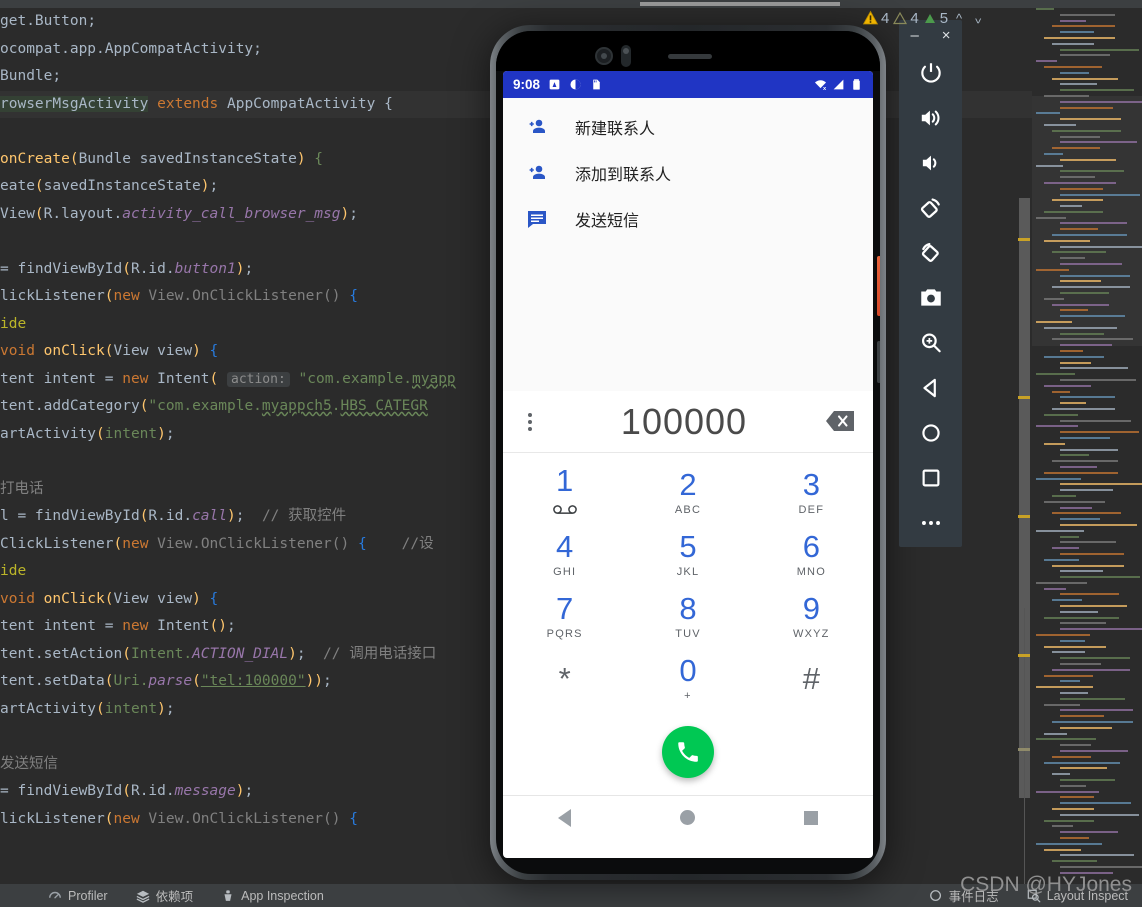 This screenshot has width=1142, height=907. Describe the element at coordinates (825, 88) in the screenshot. I see `svg-text: x` at that location.